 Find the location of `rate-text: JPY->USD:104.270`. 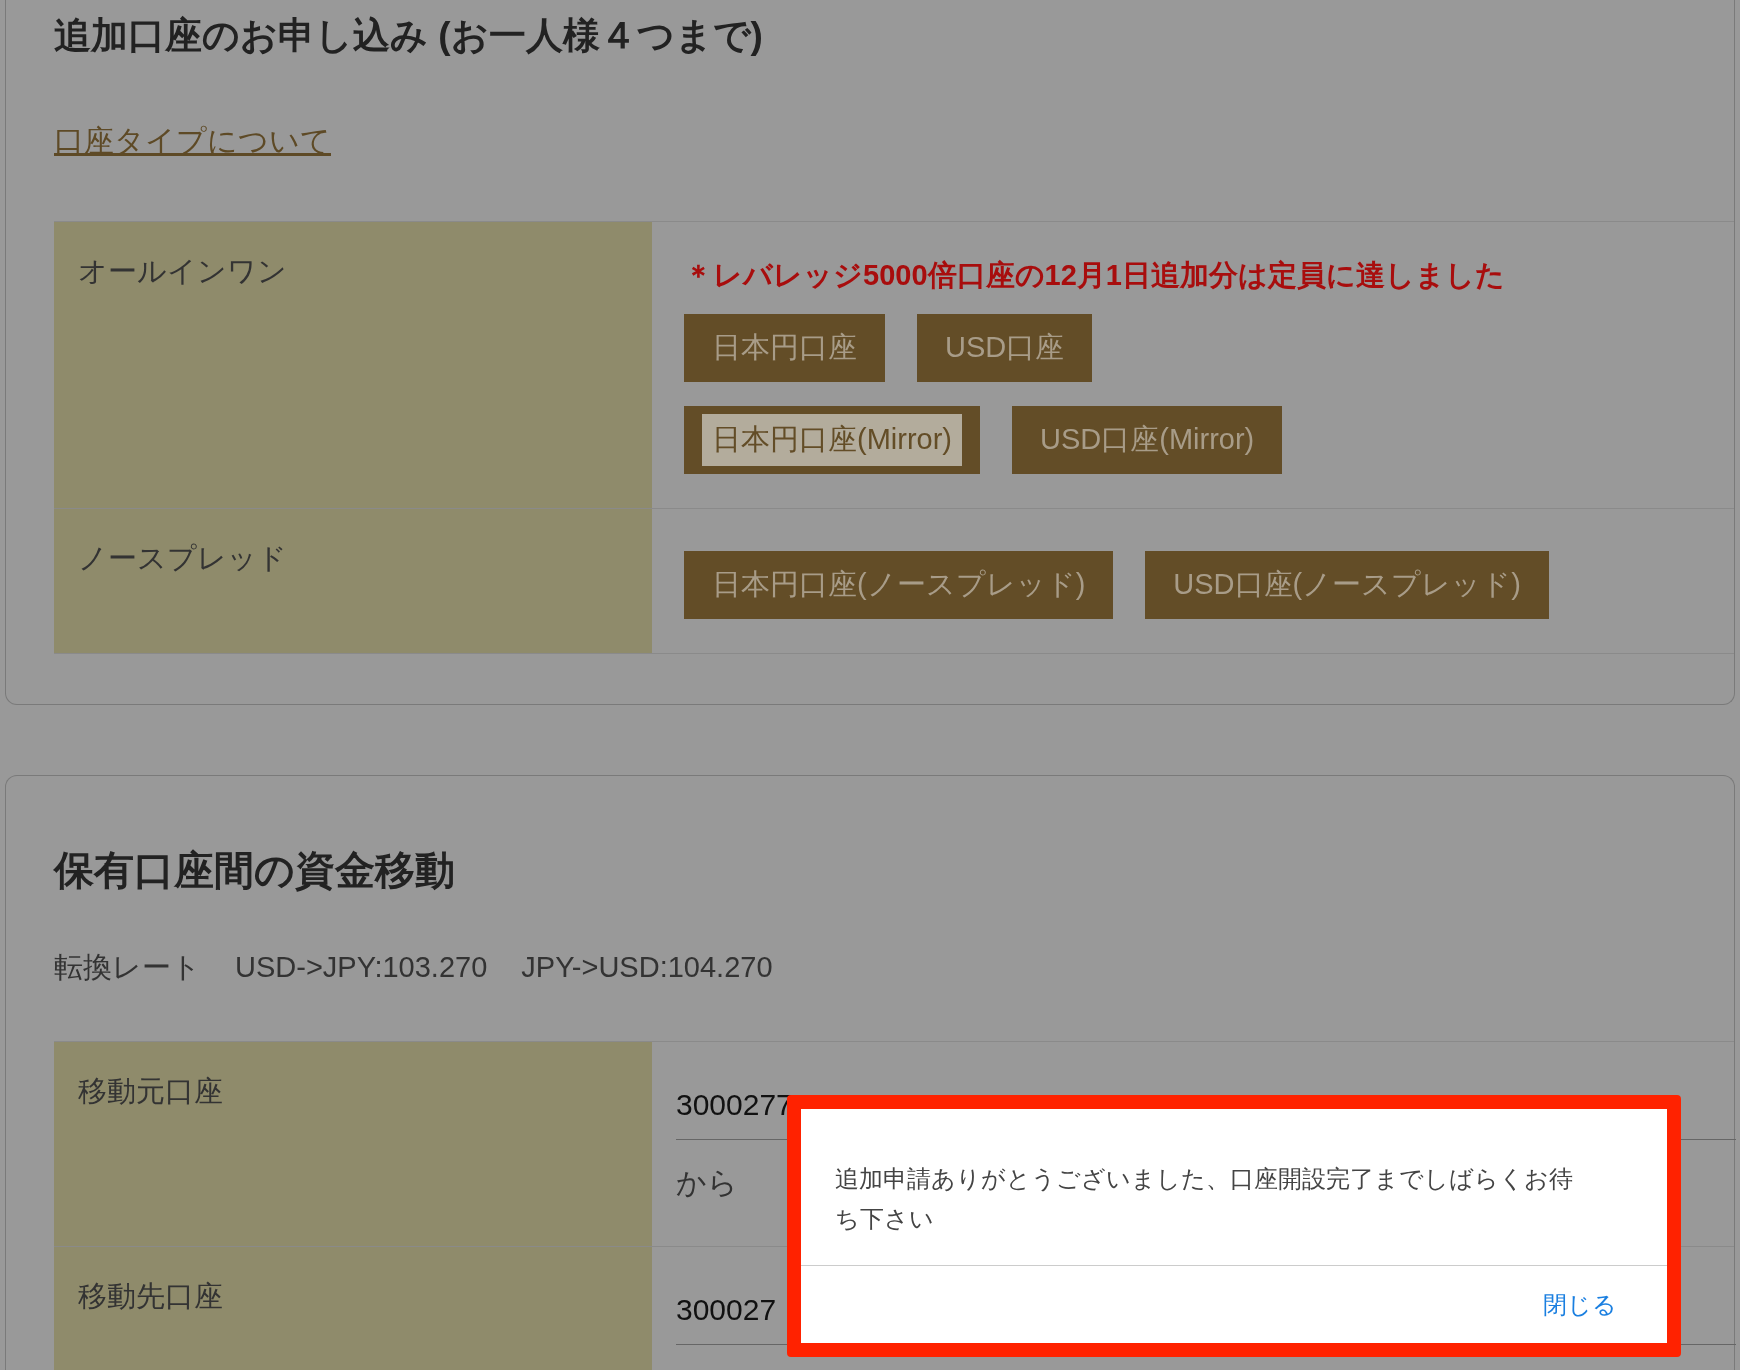

rate-text: JPY->USD:104.270 is located at coordinates (647, 967).